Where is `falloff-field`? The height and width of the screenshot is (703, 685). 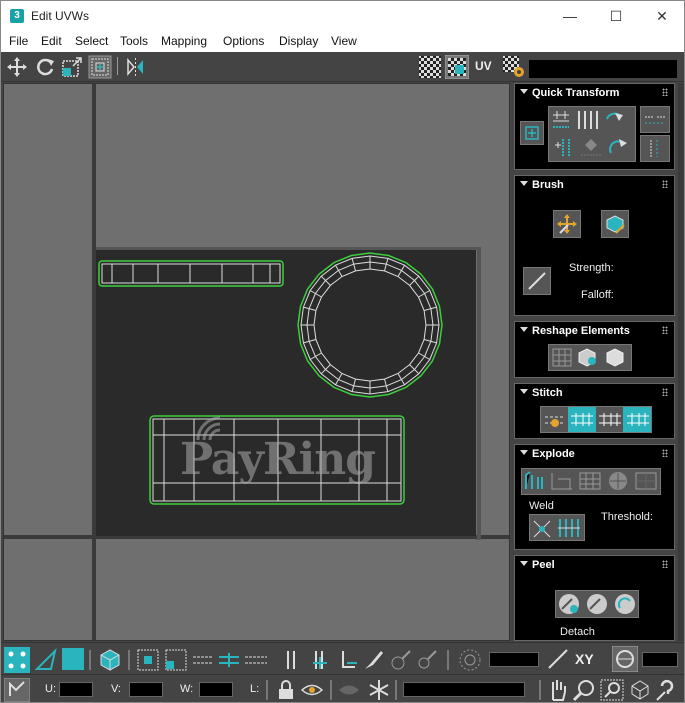
falloff-field is located at coordinates (660, 659).